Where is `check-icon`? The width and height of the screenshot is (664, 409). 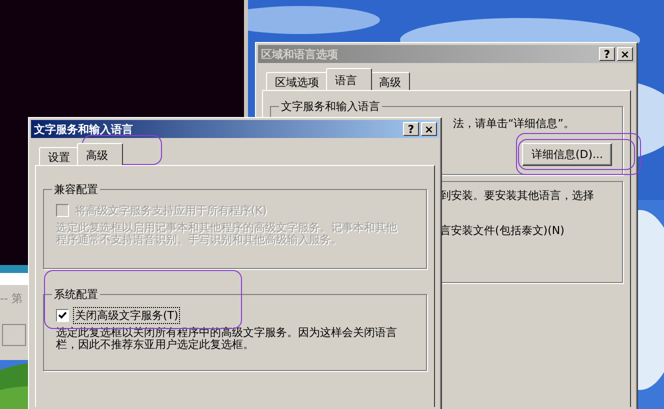 check-icon is located at coordinates (62, 315).